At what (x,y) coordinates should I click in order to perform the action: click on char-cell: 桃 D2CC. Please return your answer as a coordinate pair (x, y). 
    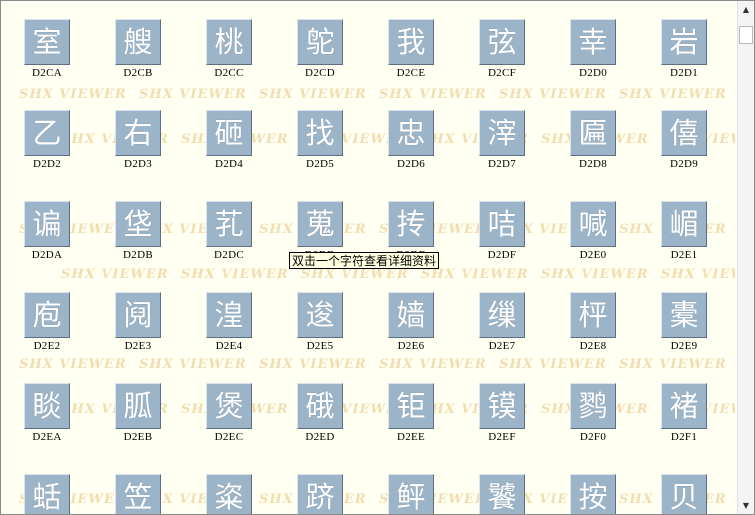
    Looking at the image, I should click on (229, 50).